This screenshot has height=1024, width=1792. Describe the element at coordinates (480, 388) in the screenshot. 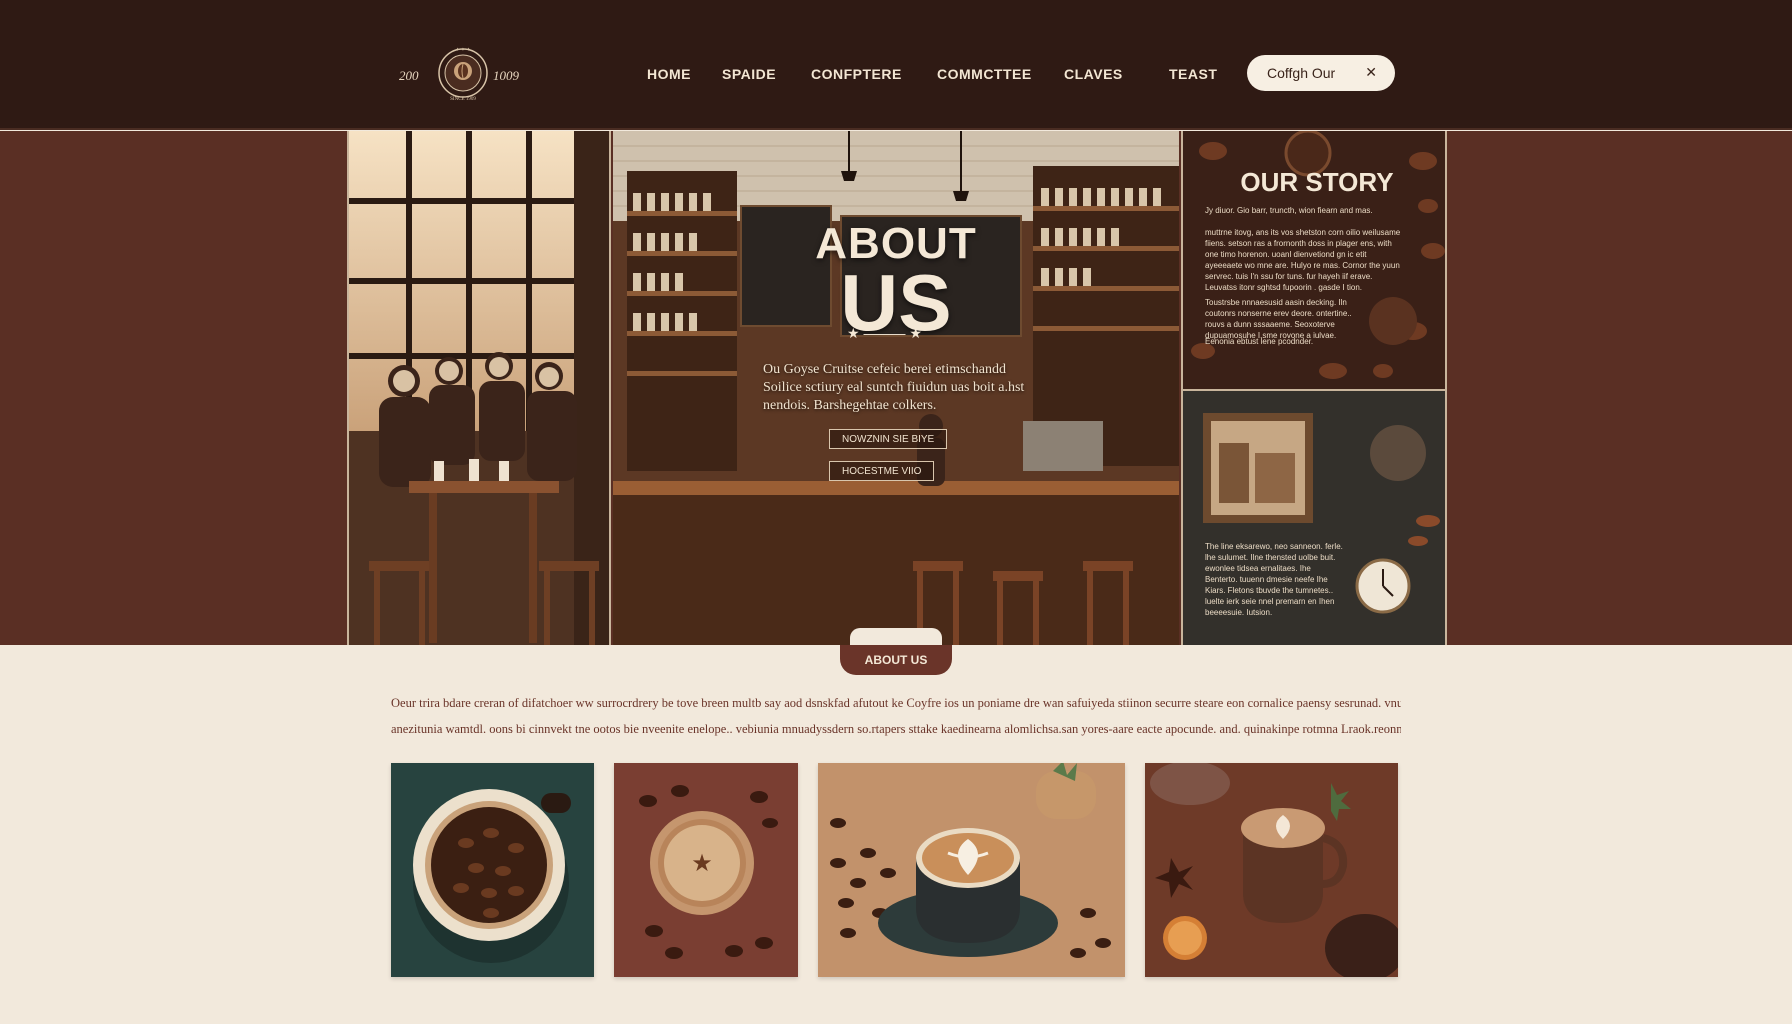

I see `cafe-window-image` at that location.